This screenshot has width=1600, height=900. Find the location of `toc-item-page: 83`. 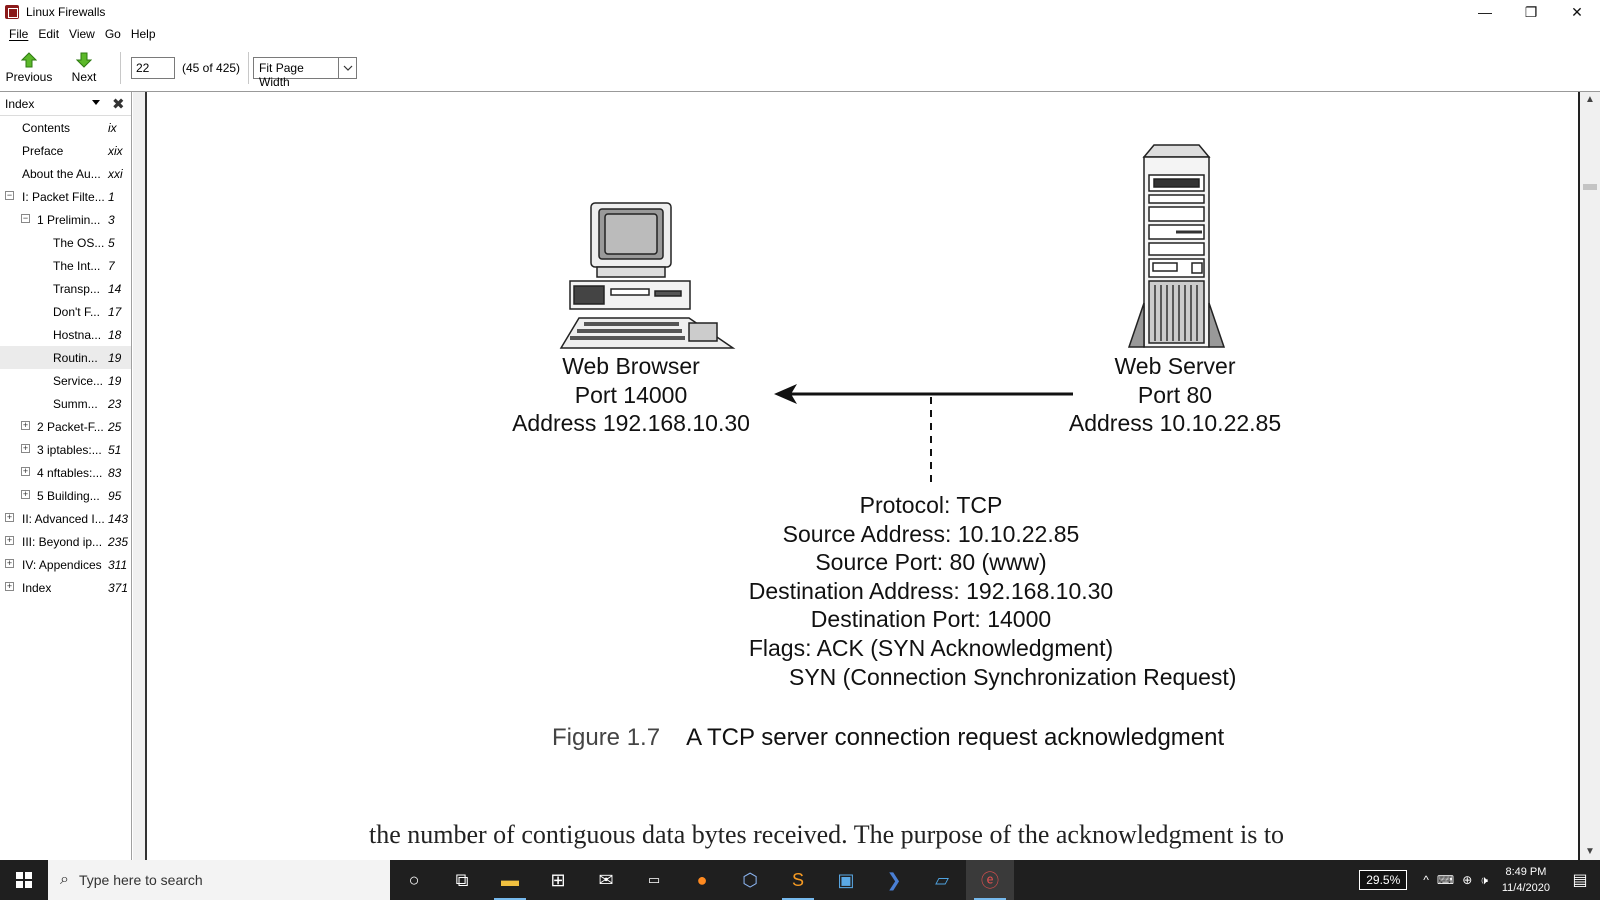

toc-item-page: 83 is located at coordinates (115, 472).